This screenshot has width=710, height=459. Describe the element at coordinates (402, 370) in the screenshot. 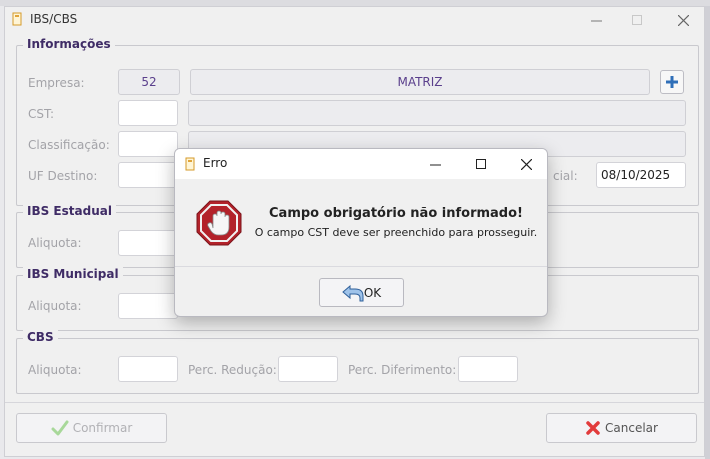

I see `perc-diferimento-label: Perc. Diferimento:` at that location.